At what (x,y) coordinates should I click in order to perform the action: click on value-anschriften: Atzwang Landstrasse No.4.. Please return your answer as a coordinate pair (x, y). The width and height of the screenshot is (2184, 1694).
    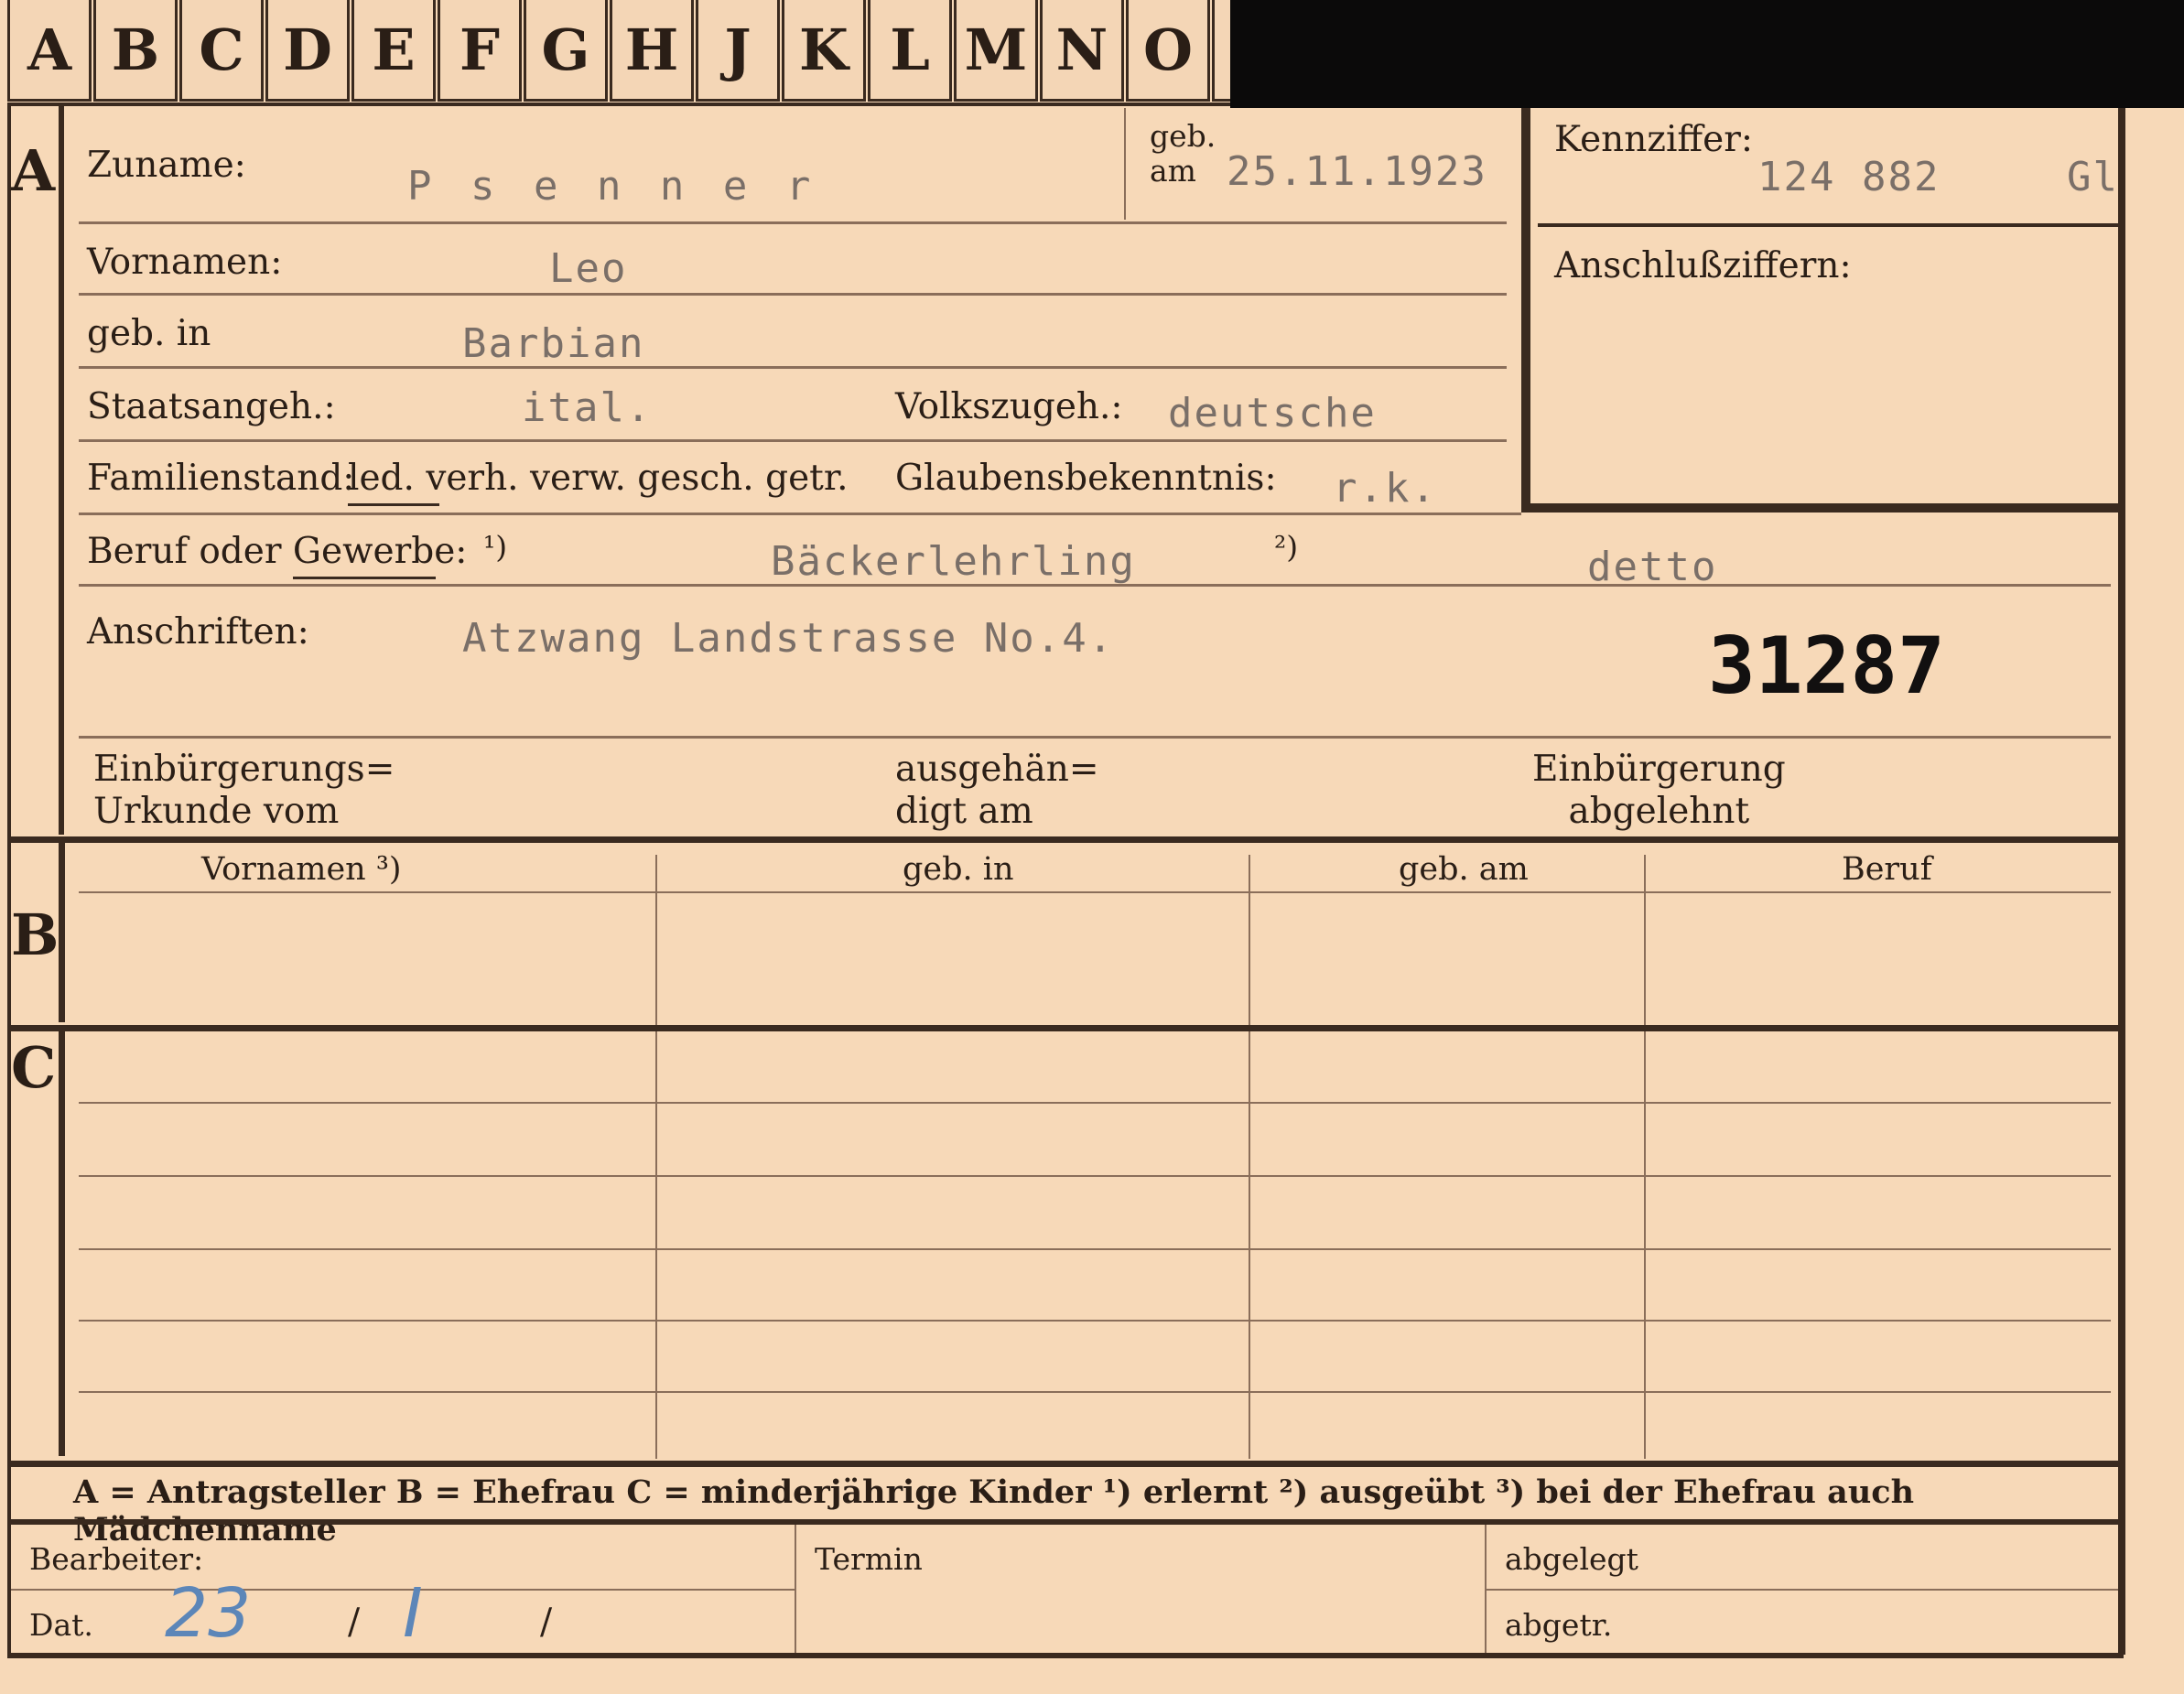
    Looking at the image, I should click on (788, 638).